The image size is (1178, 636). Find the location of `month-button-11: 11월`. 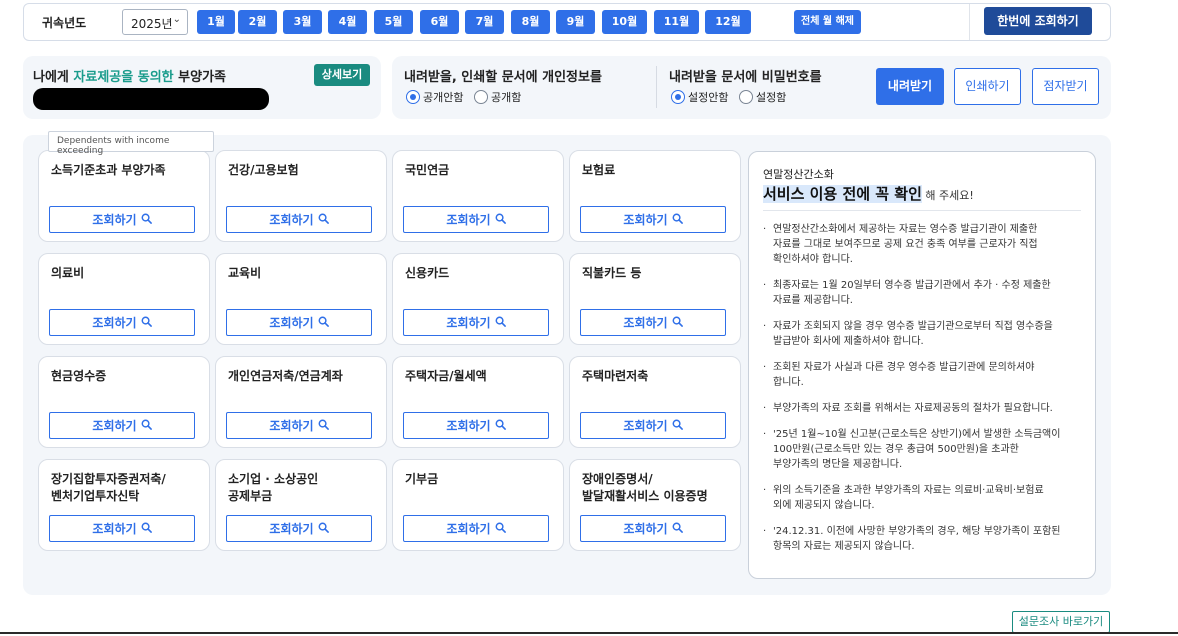

month-button-11: 11월 is located at coordinates (676, 22).